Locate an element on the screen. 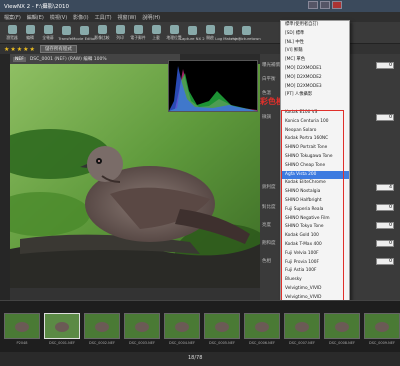  dropdown-item: Kodak EliteChrome is located at coordinates (315, 183).